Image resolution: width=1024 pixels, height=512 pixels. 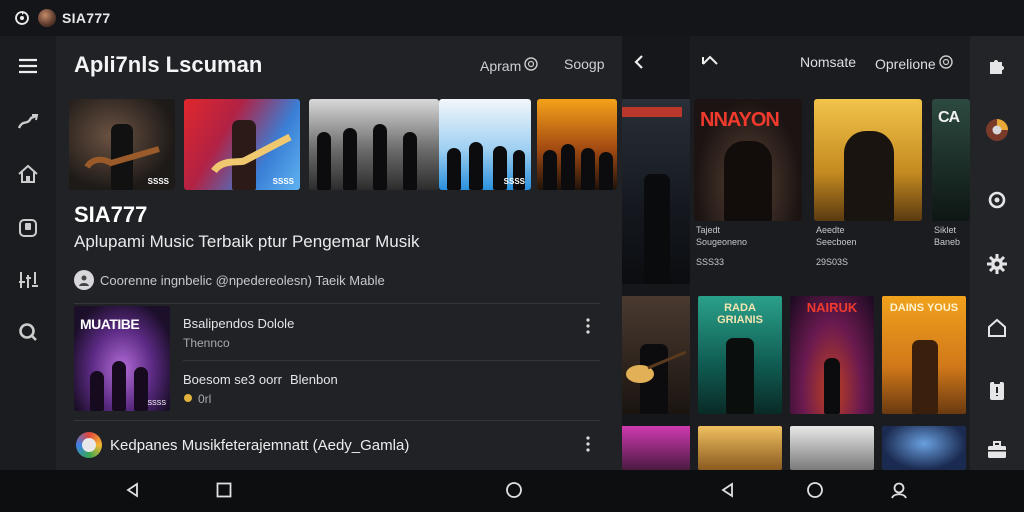 What do you see at coordinates (156, 403) in the screenshot?
I see `album-tag: SSSS` at bounding box center [156, 403].